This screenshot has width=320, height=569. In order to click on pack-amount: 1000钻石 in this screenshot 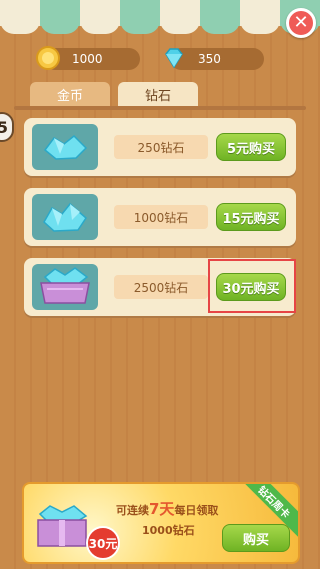, I will do `click(161, 217)`.